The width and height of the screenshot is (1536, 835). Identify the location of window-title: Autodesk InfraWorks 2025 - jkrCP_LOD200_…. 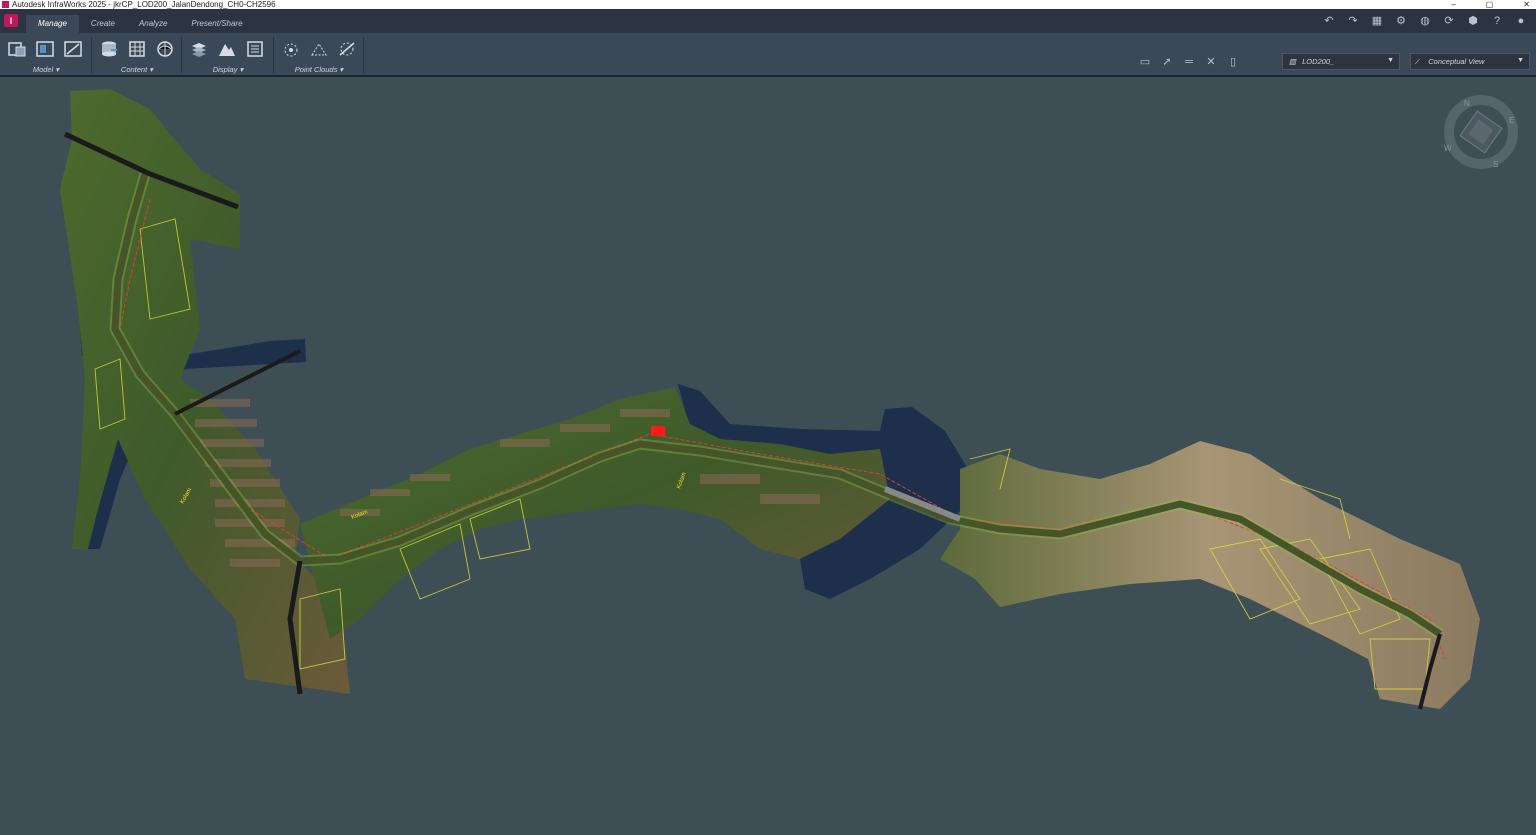
(144, 4).